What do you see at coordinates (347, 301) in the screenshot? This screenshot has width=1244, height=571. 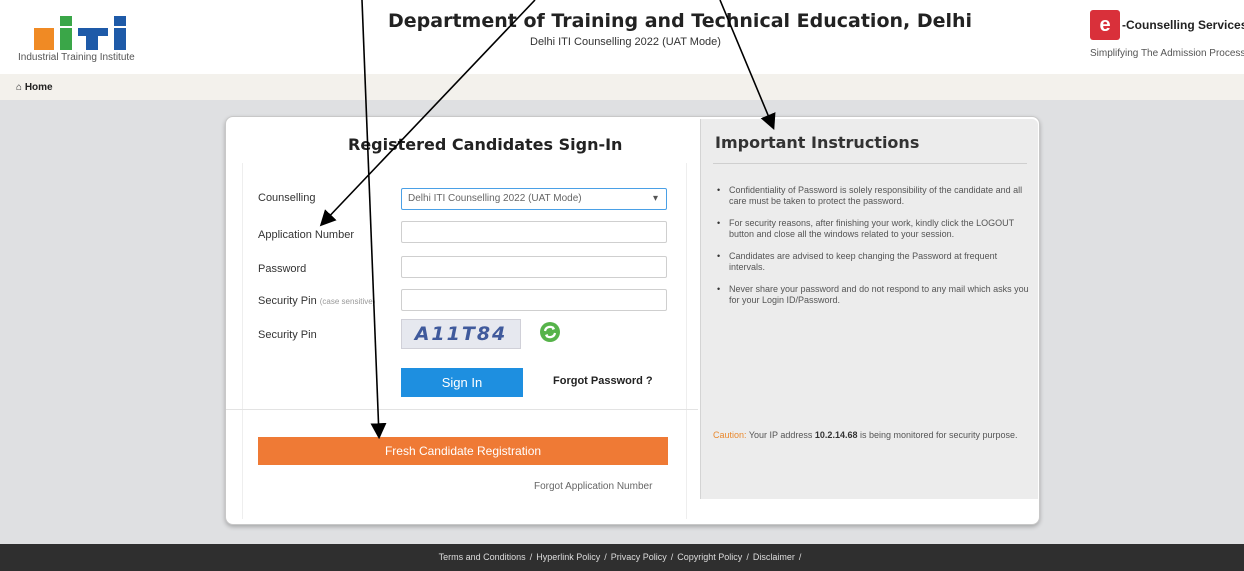 I see `security-pin-hint: (case sensitive)` at bounding box center [347, 301].